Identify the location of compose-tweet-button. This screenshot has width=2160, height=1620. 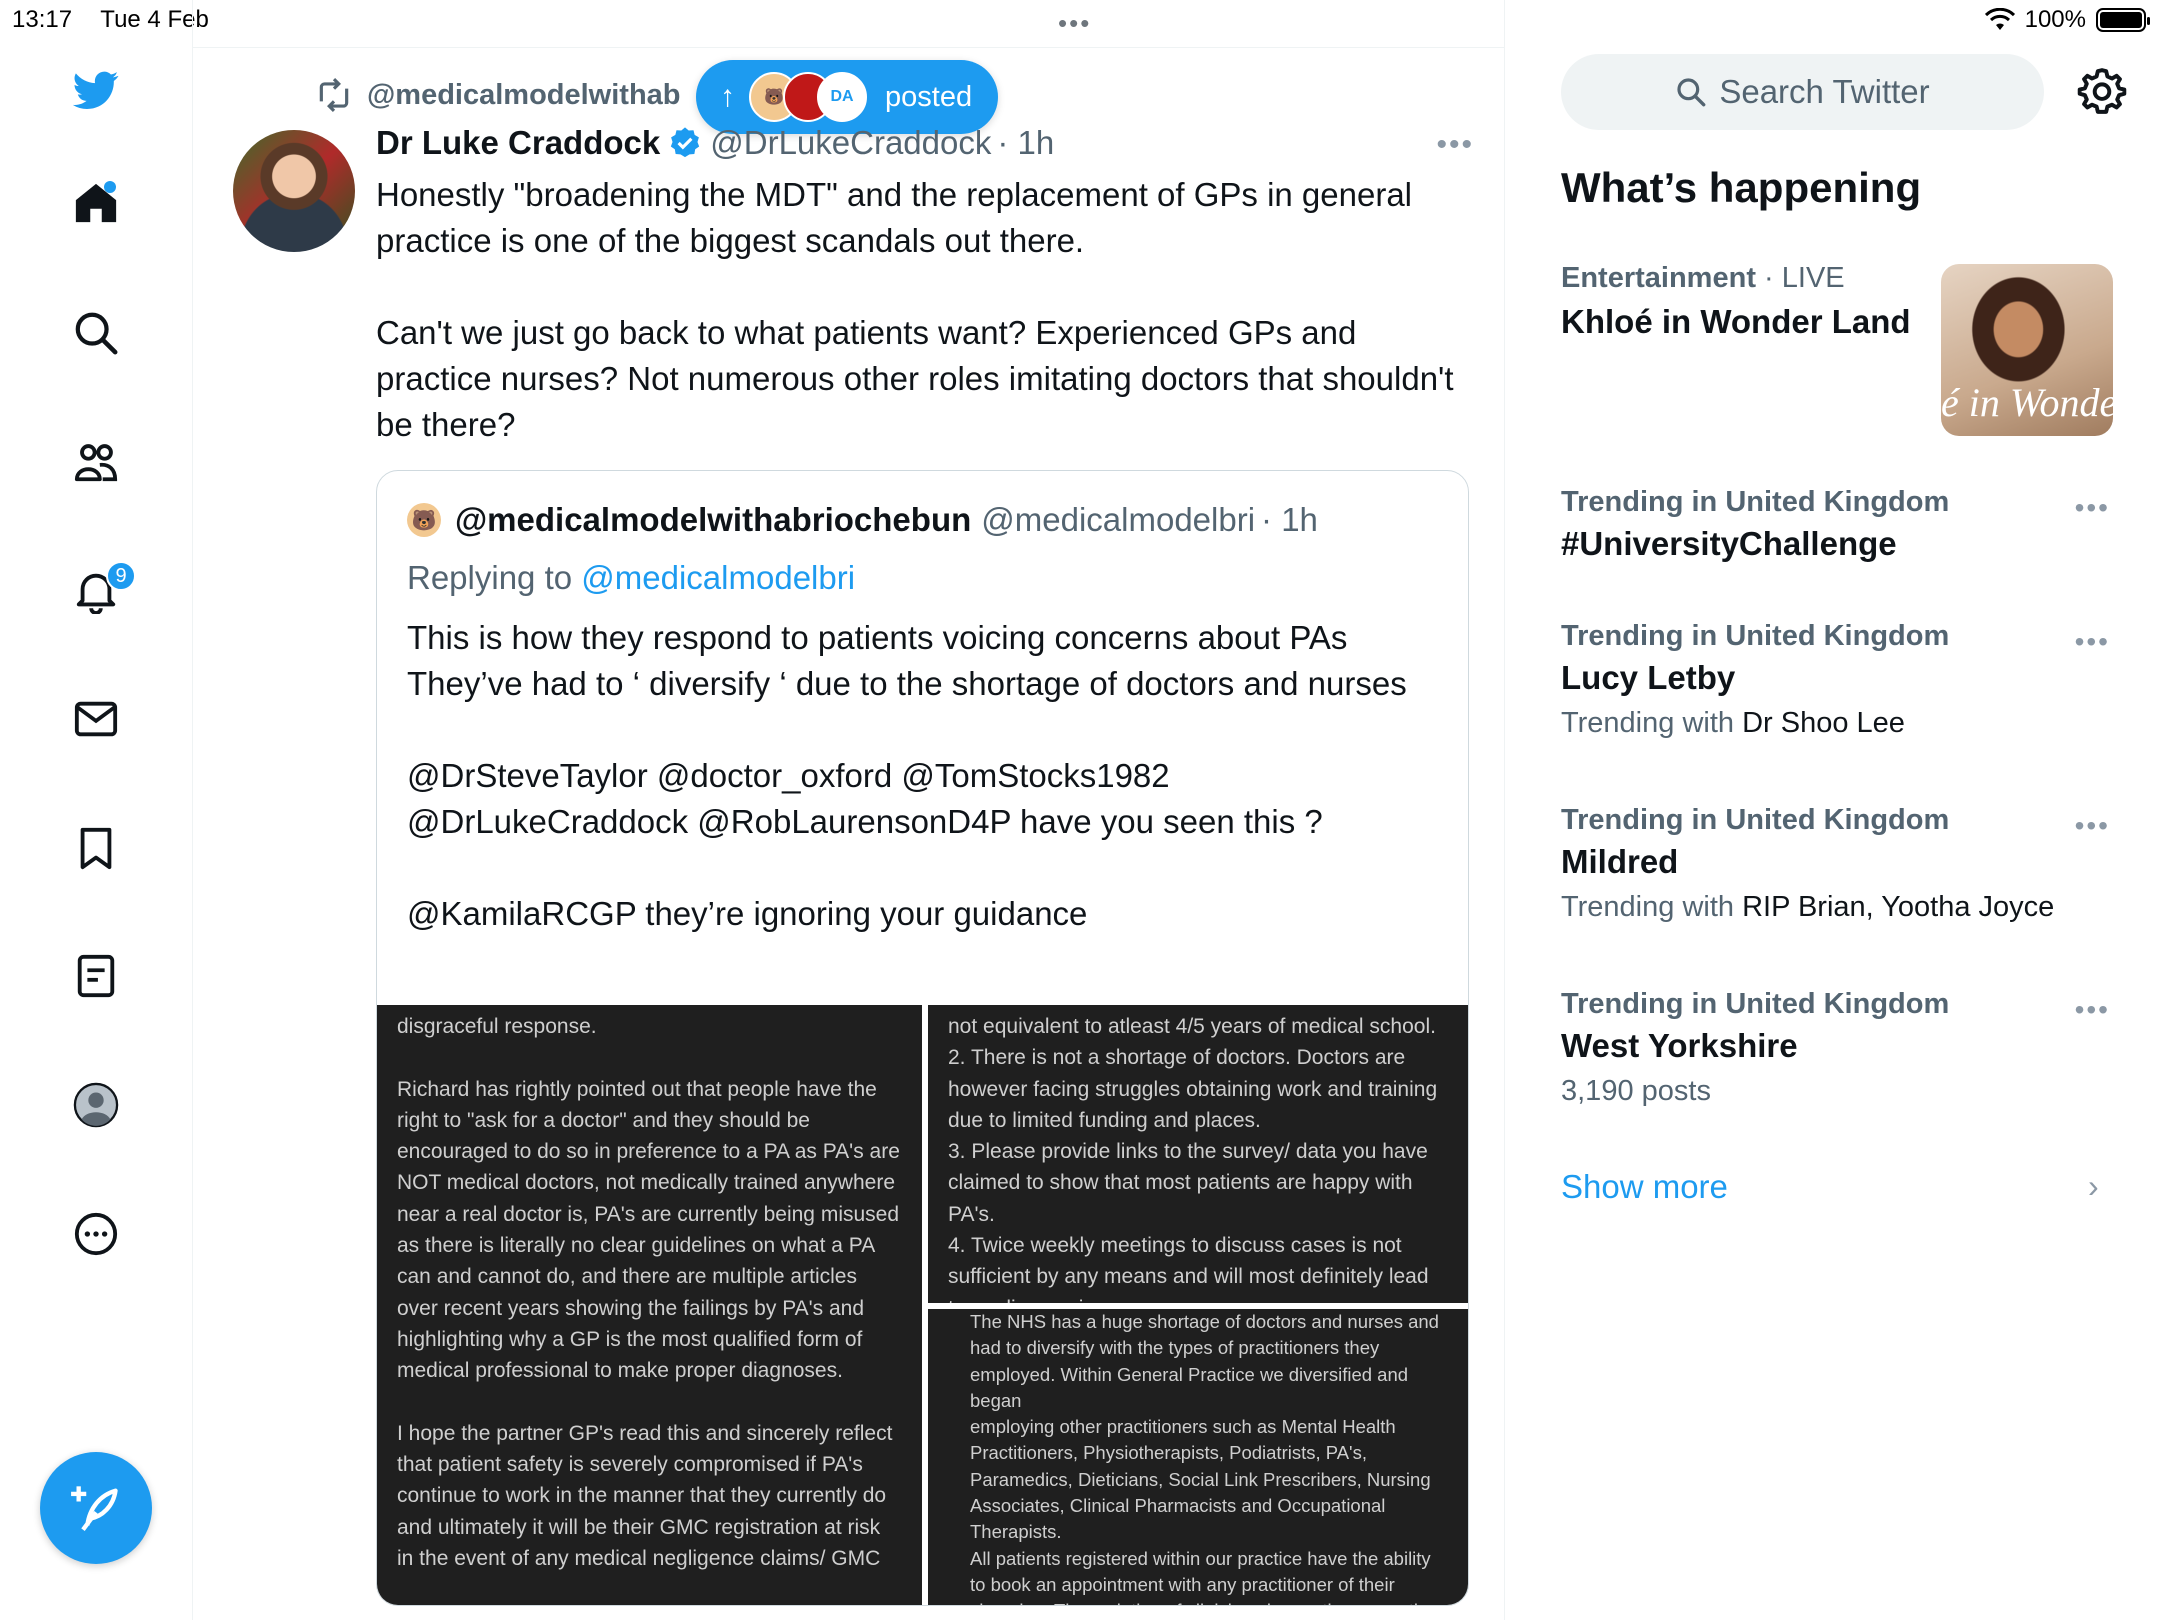
(96, 1508).